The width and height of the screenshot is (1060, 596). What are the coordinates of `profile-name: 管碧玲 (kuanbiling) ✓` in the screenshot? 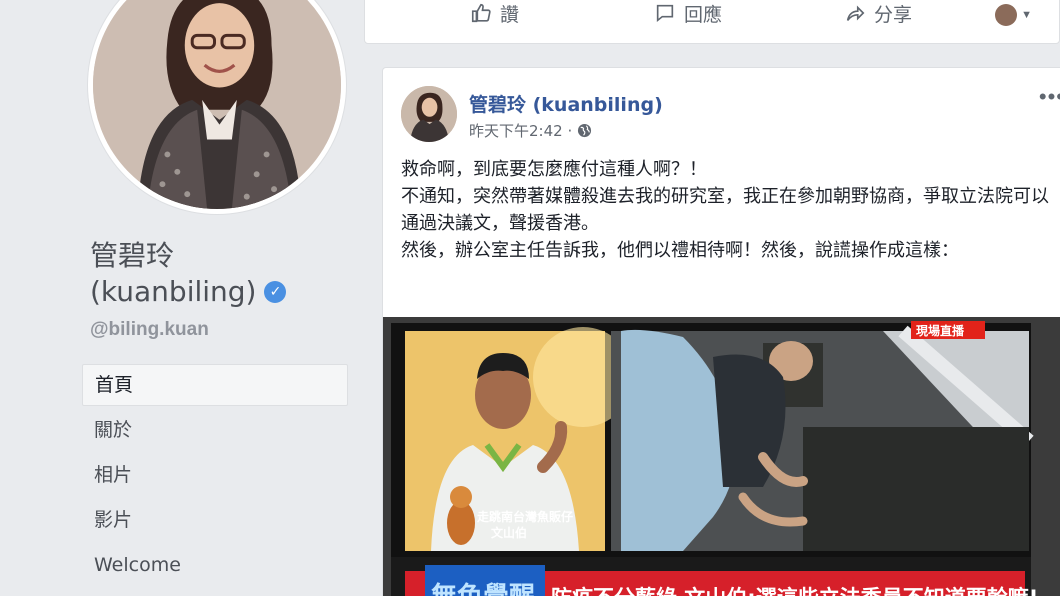 It's located at (222, 274).